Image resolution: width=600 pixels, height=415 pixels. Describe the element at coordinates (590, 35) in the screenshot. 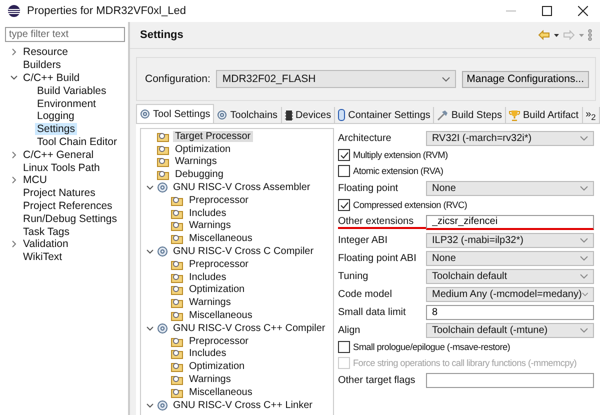

I see `more-options-icon` at that location.